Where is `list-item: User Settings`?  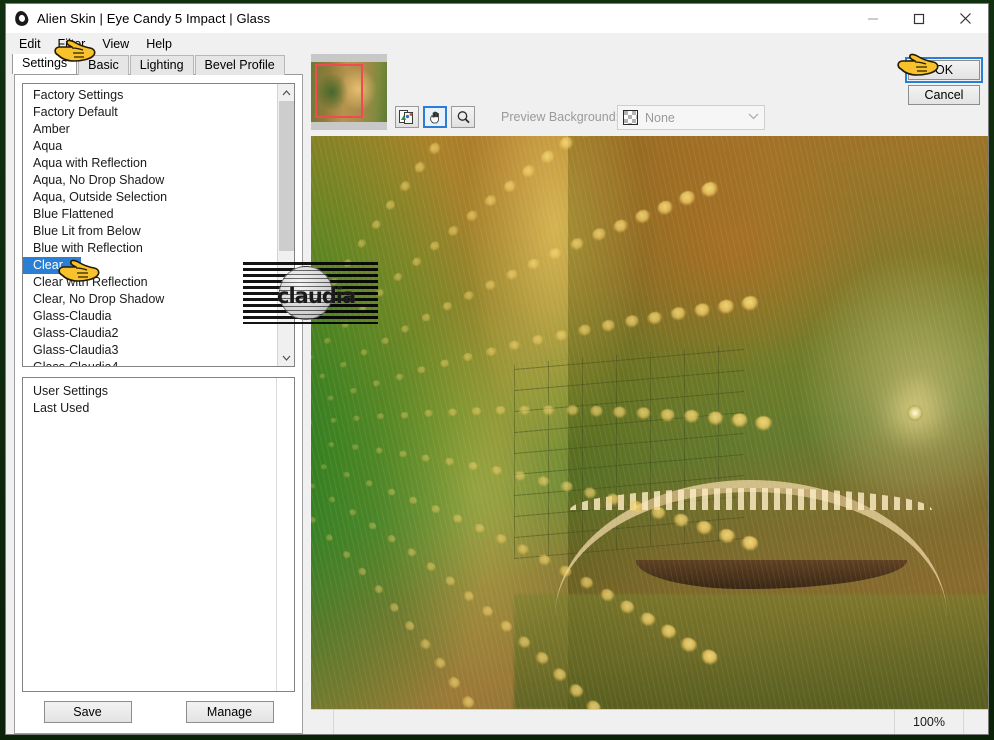
list-item: User Settings is located at coordinates (158, 391).